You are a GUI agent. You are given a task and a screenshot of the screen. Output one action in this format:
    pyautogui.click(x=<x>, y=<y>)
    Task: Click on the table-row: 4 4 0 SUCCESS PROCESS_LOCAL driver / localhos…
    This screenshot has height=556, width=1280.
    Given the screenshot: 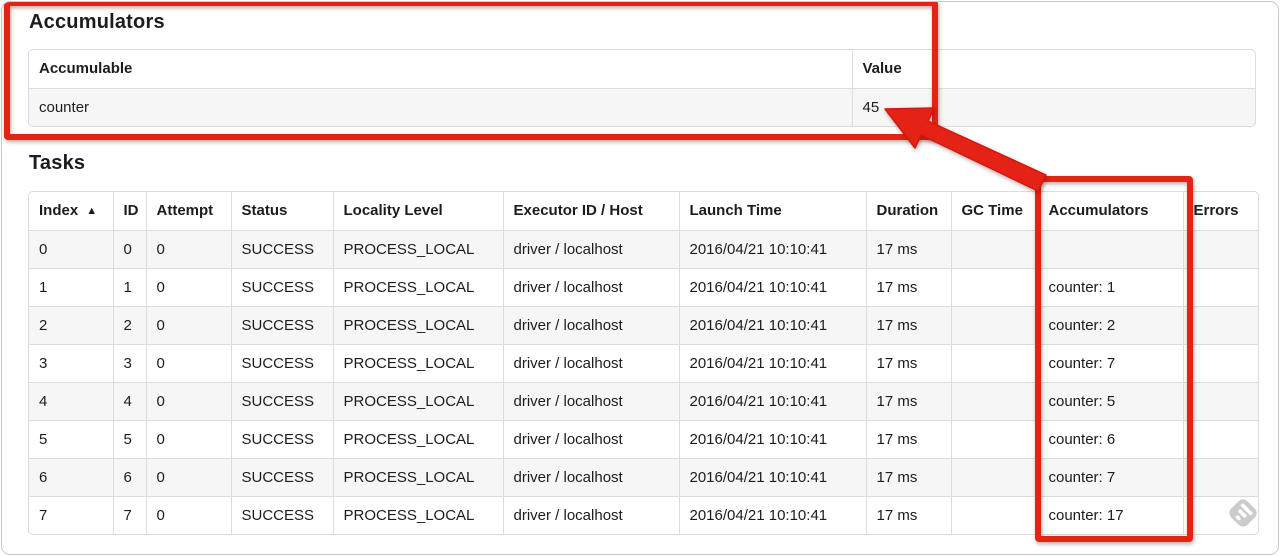 What is the action you would take?
    pyautogui.click(x=643, y=400)
    